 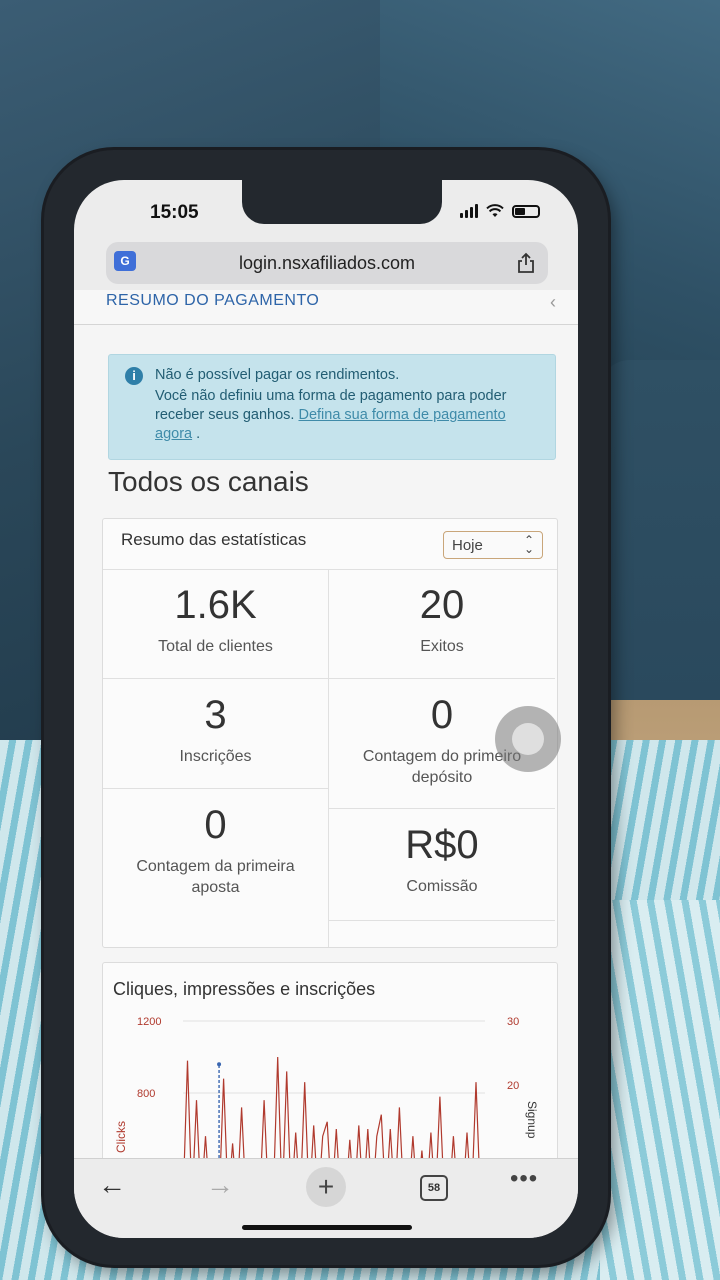 What do you see at coordinates (526, 211) in the screenshot?
I see `battery-icon` at bounding box center [526, 211].